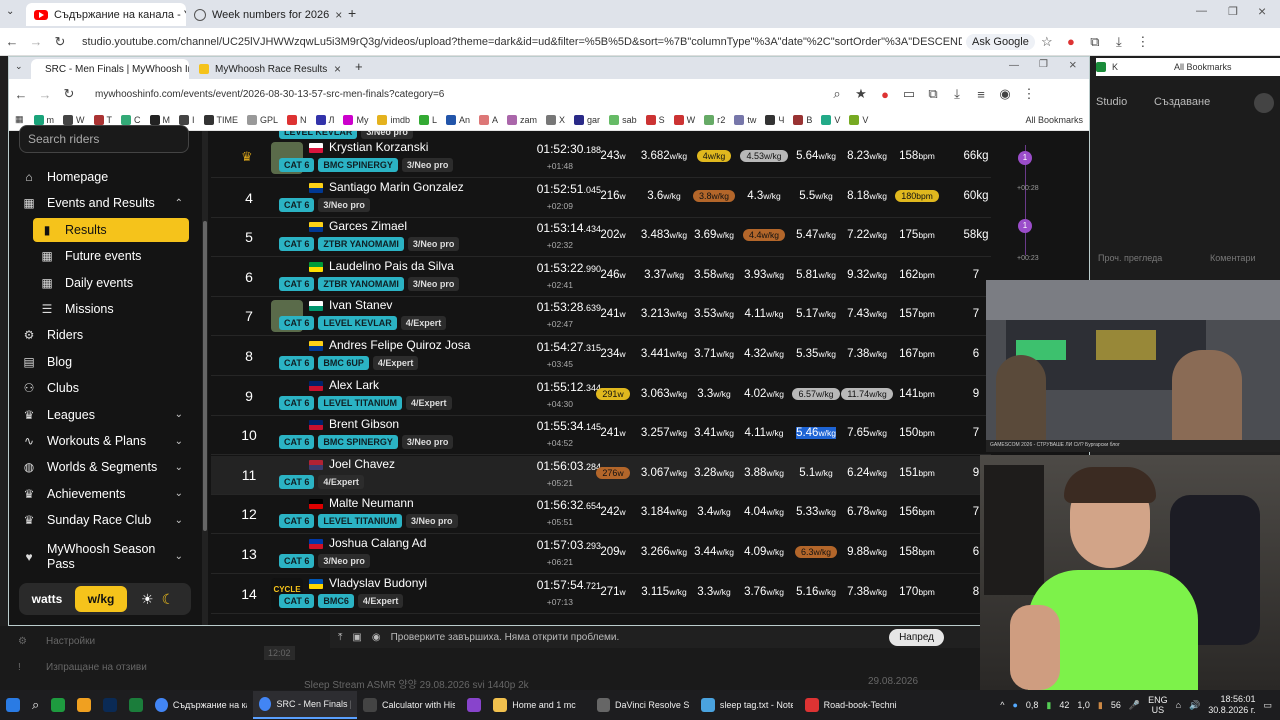 The image size is (1280, 720). I want to click on clock: 18:56:01 30.8.2026 г., so click(1231, 705).